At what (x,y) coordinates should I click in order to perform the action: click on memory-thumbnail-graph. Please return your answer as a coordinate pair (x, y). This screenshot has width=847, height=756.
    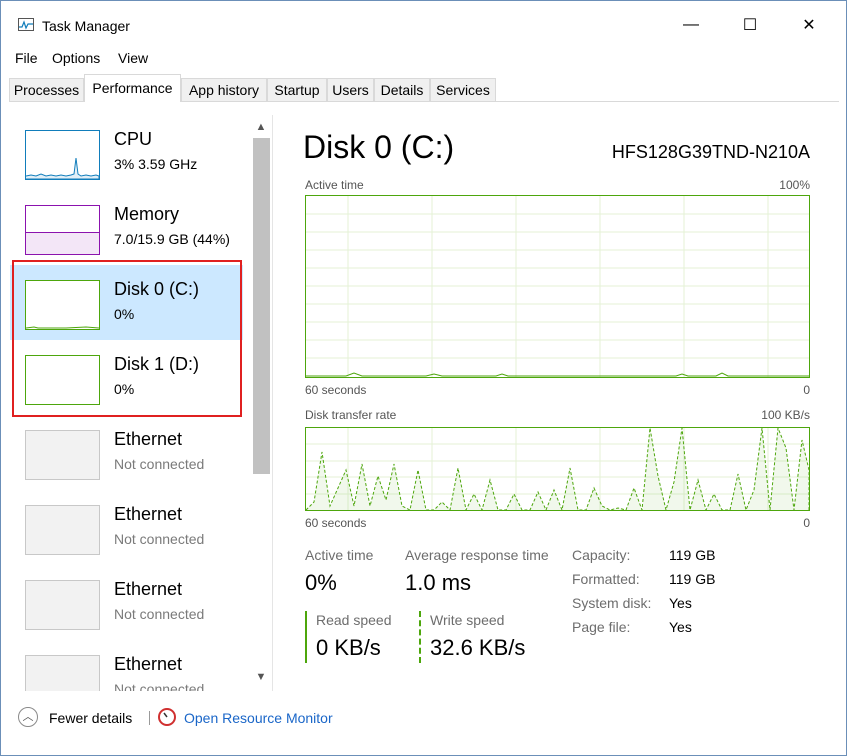
    Looking at the image, I should click on (62, 230).